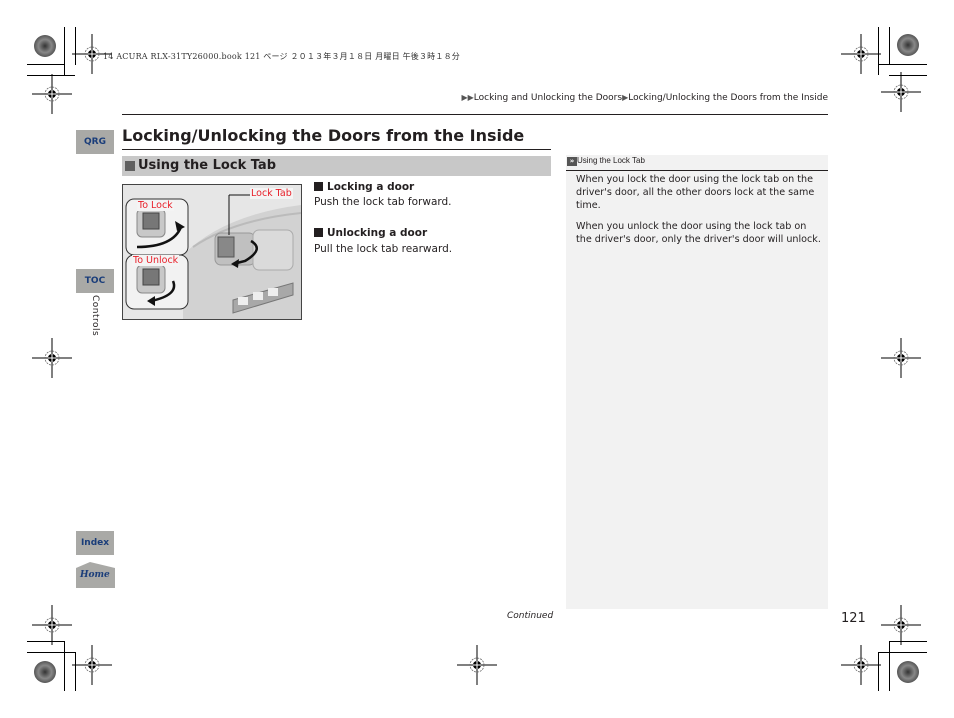 The height and width of the screenshot is (718, 954). What do you see at coordinates (572, 161) in the screenshot?
I see `double-chevron-icon: »` at bounding box center [572, 161].